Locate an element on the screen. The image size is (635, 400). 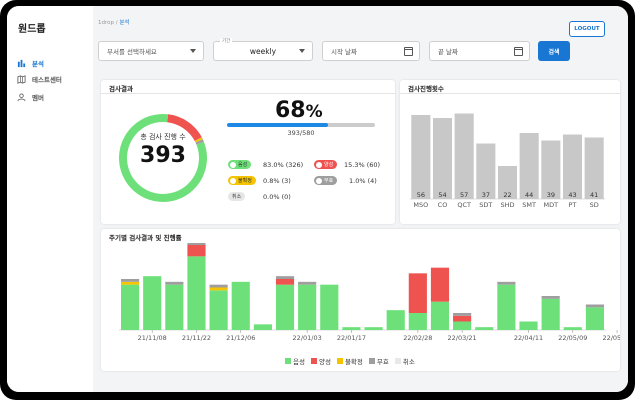
stat-badge-inconclusive: 불확정 is located at coordinates (242, 180).